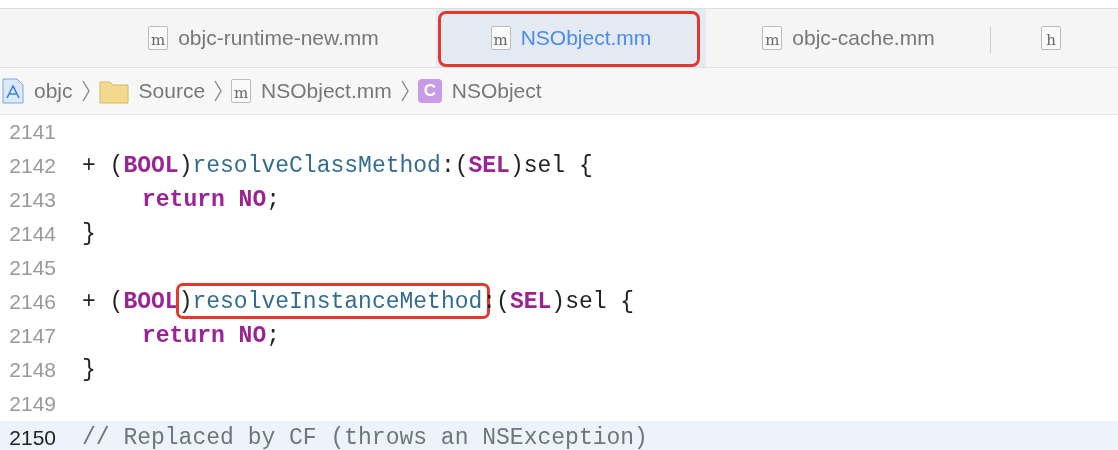  Describe the element at coordinates (32, 370) in the screenshot. I see `line-number: 2148` at that location.